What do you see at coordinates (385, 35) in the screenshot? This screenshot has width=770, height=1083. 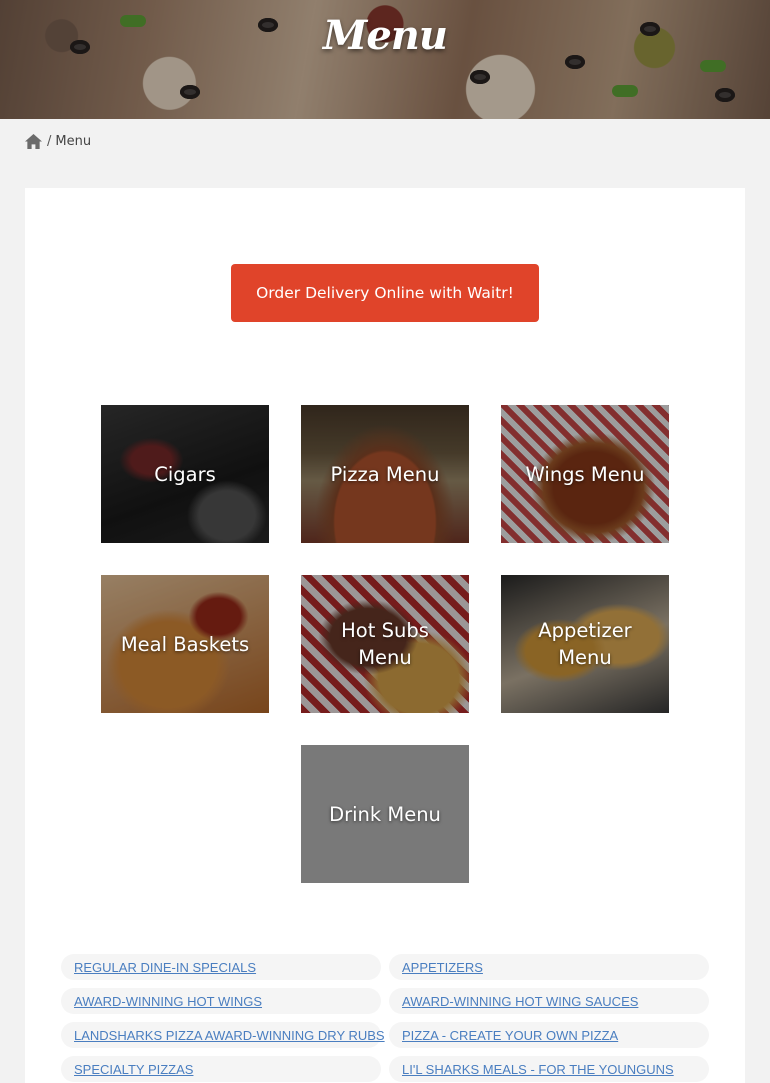 I see `page-title: Menu` at bounding box center [385, 35].